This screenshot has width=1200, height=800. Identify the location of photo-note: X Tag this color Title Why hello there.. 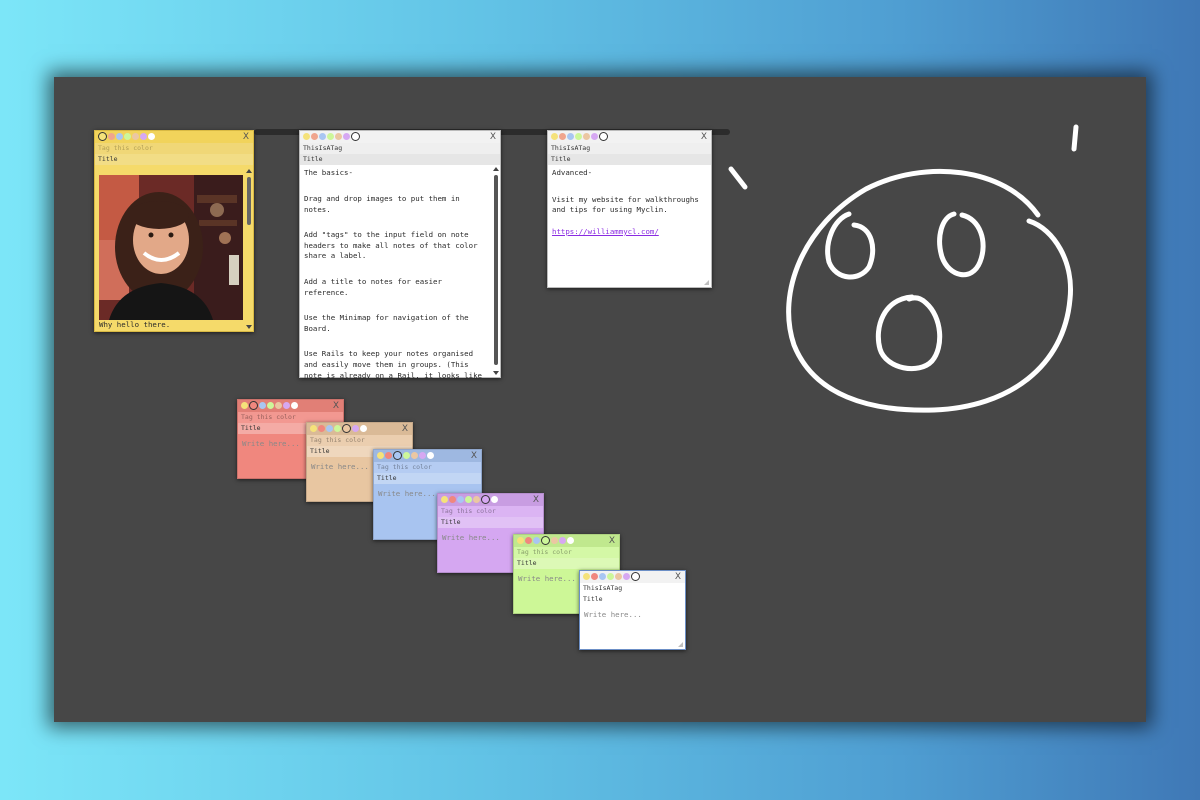
(174, 231).